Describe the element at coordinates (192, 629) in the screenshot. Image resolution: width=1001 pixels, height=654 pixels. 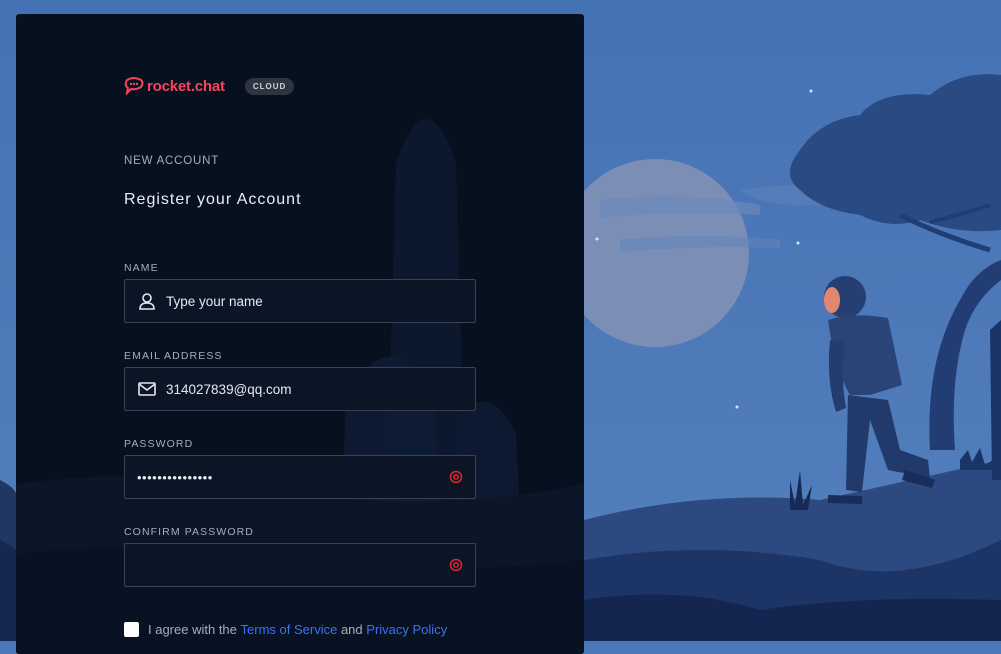
I see `agree-prefix: I agree with the` at that location.